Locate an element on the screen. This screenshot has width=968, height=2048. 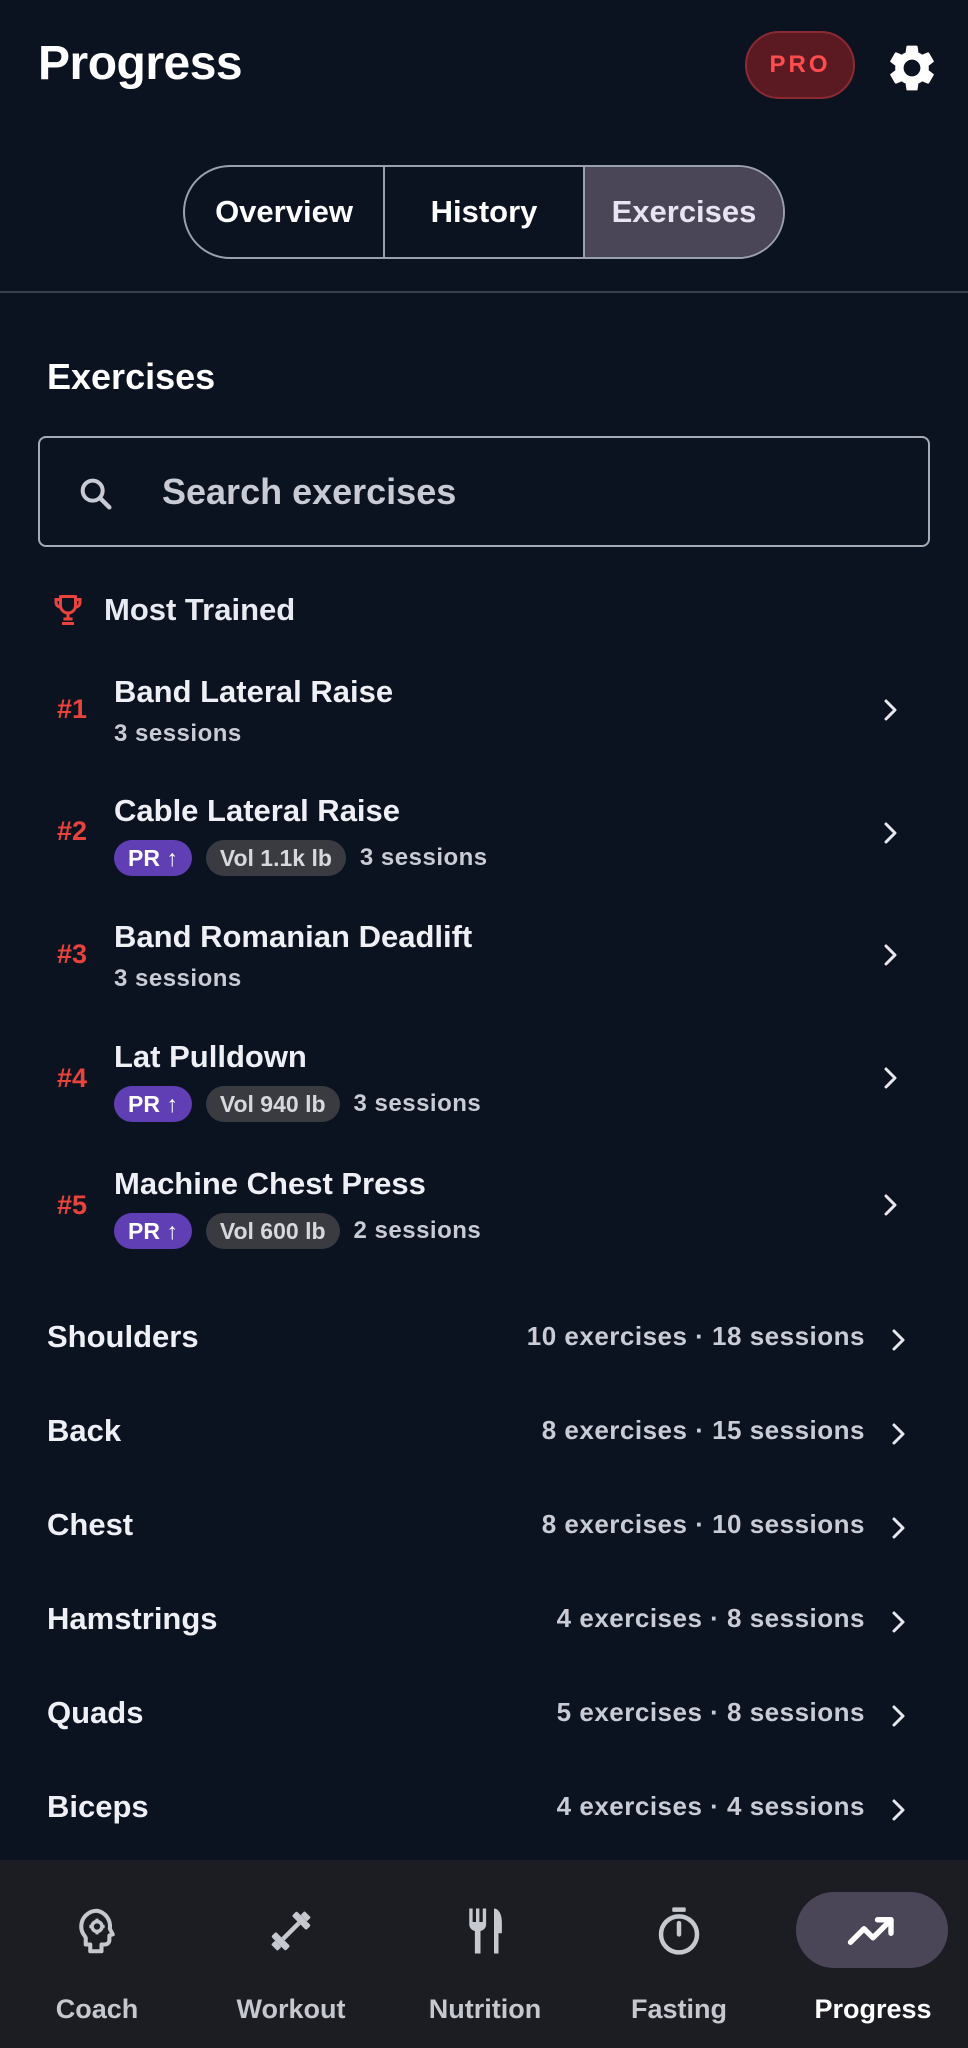
muscle-group-hamstrings: Hamstrings 4 exercises · 8 sessions is located at coordinates (484, 1621).